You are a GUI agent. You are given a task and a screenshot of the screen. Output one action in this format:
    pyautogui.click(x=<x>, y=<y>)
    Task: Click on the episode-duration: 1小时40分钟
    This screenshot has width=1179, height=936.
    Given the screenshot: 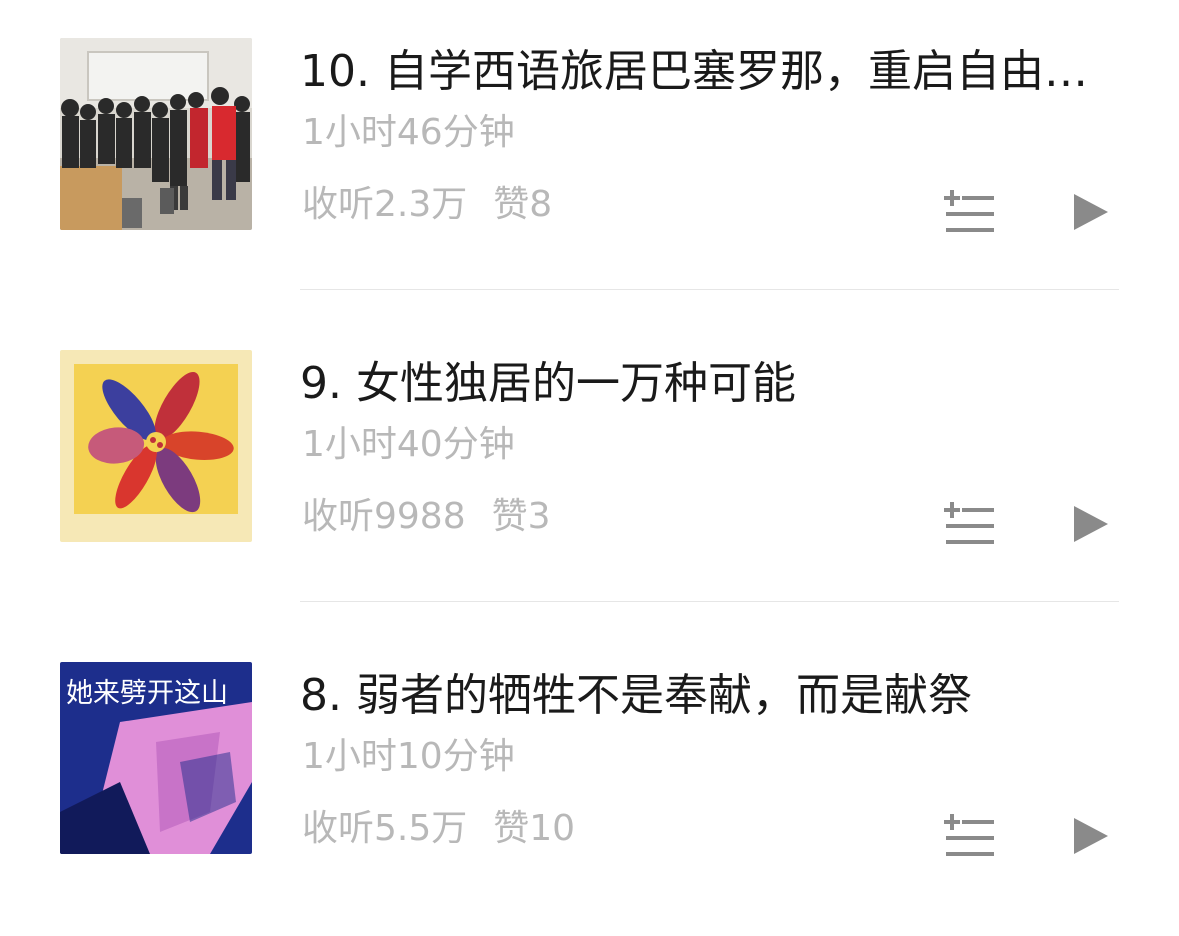 What is the action you would take?
    pyautogui.click(x=408, y=444)
    